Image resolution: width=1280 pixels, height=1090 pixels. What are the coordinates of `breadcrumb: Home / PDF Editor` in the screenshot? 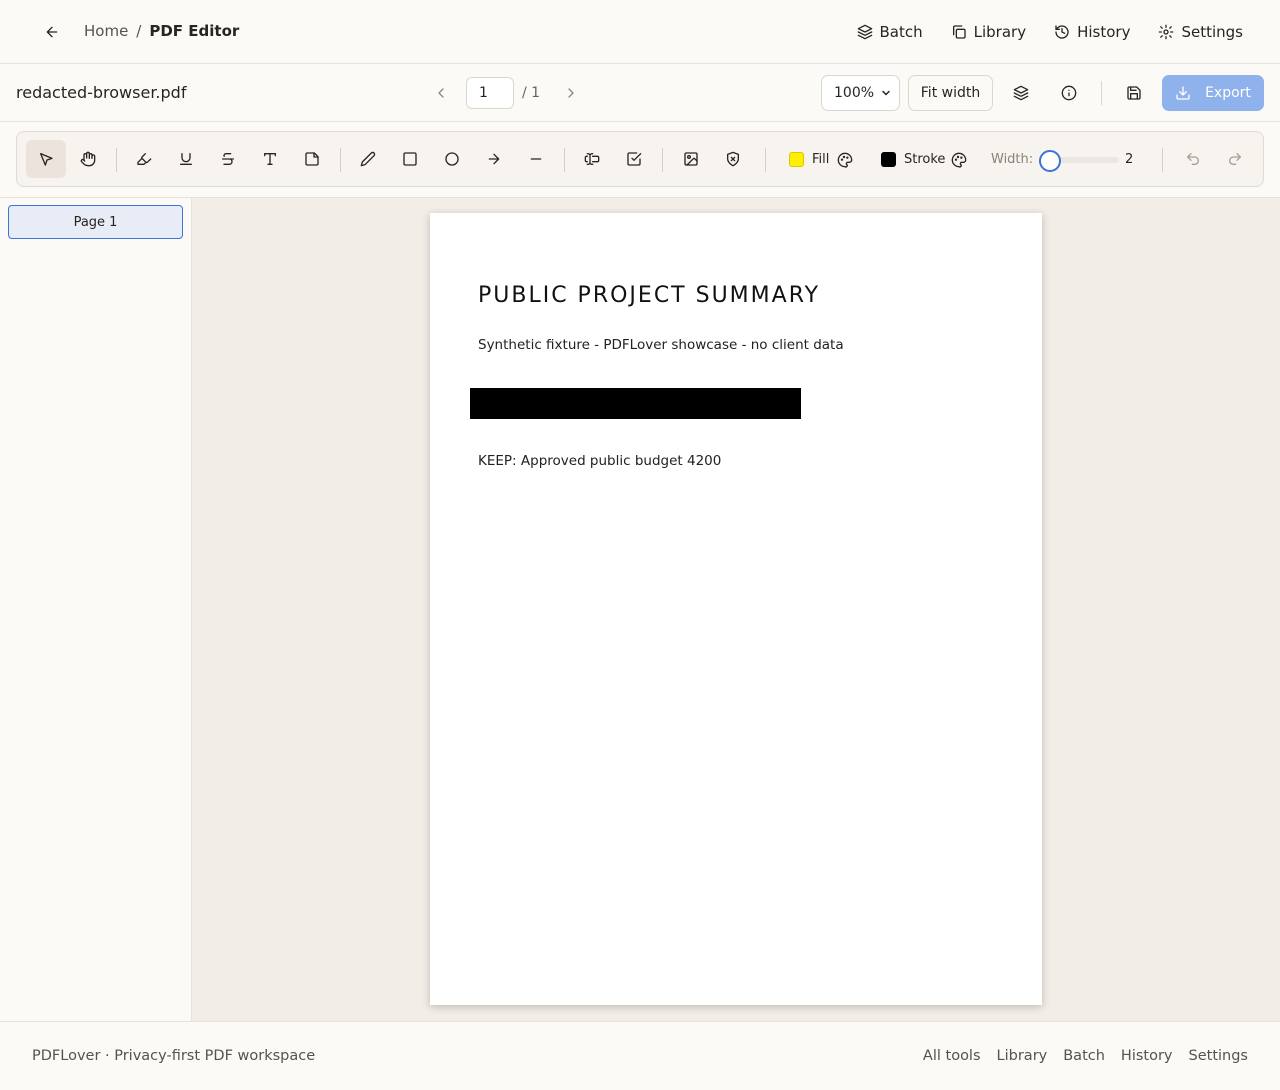 It's located at (161, 31).